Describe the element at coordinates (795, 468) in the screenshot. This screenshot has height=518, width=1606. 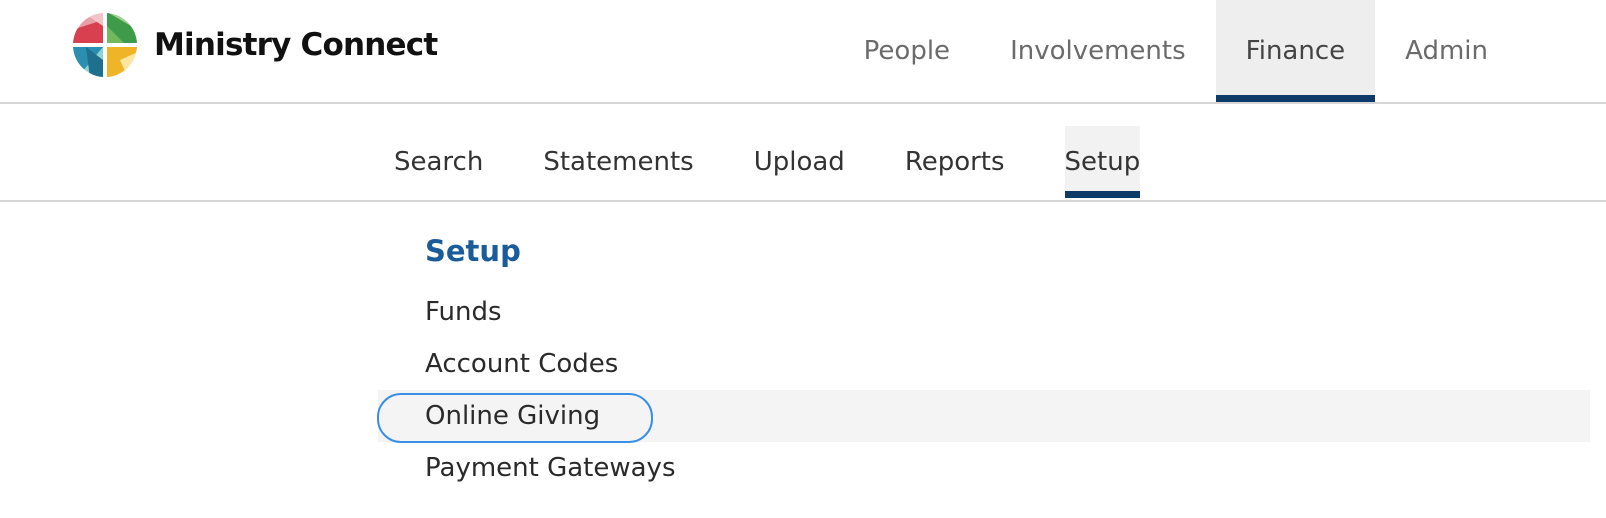
I see `setup-item-payment-gateways: Payment Gateways` at that location.